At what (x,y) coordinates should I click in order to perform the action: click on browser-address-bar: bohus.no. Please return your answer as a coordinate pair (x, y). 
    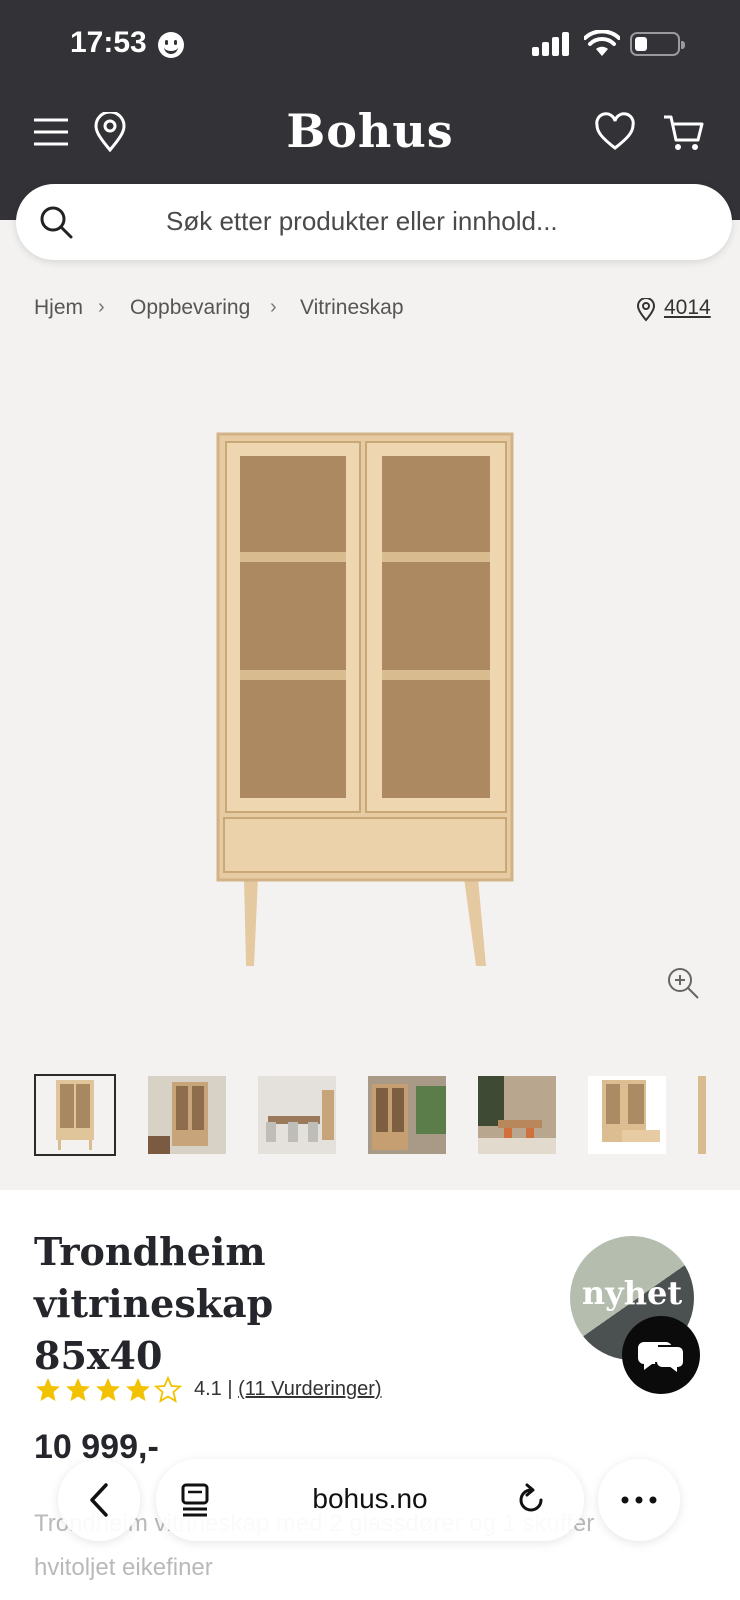
    Looking at the image, I should click on (370, 1500).